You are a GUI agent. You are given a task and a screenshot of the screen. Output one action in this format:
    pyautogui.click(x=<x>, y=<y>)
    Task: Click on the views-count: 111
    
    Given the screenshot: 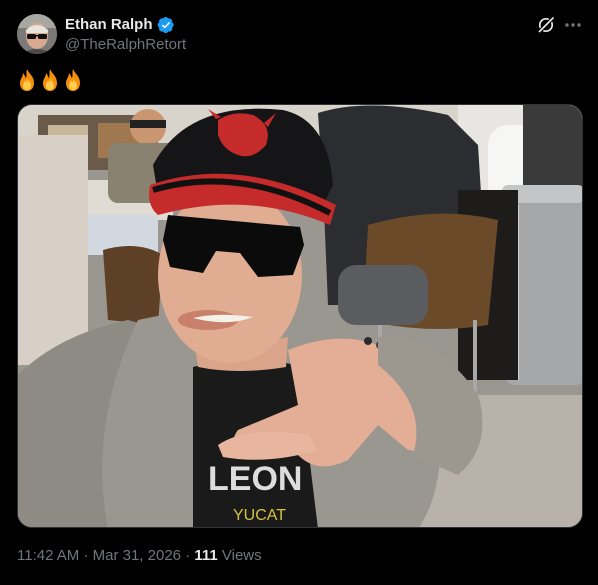 What is the action you would take?
    pyautogui.click(x=206, y=555)
    